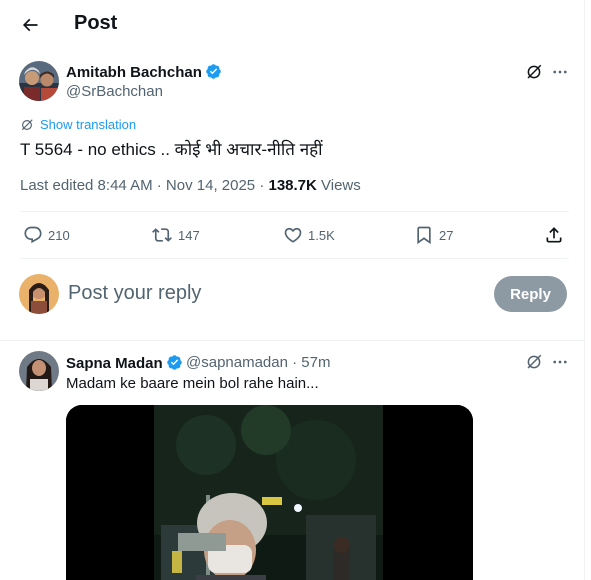 The image size is (591, 580). Describe the element at coordinates (114, 363) in the screenshot. I see `reply-author-name-text: Sapna Madan` at that location.